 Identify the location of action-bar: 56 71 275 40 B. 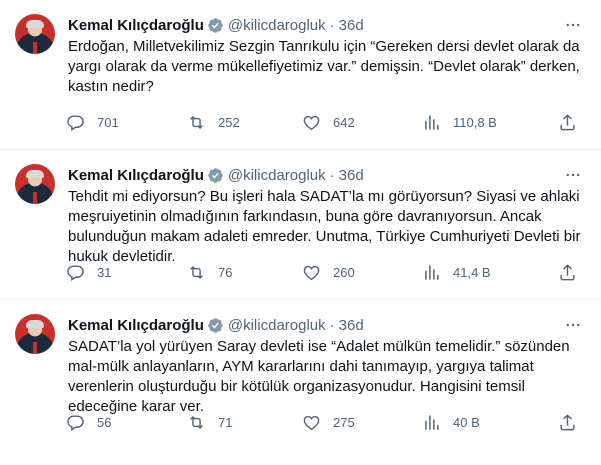
(325, 423).